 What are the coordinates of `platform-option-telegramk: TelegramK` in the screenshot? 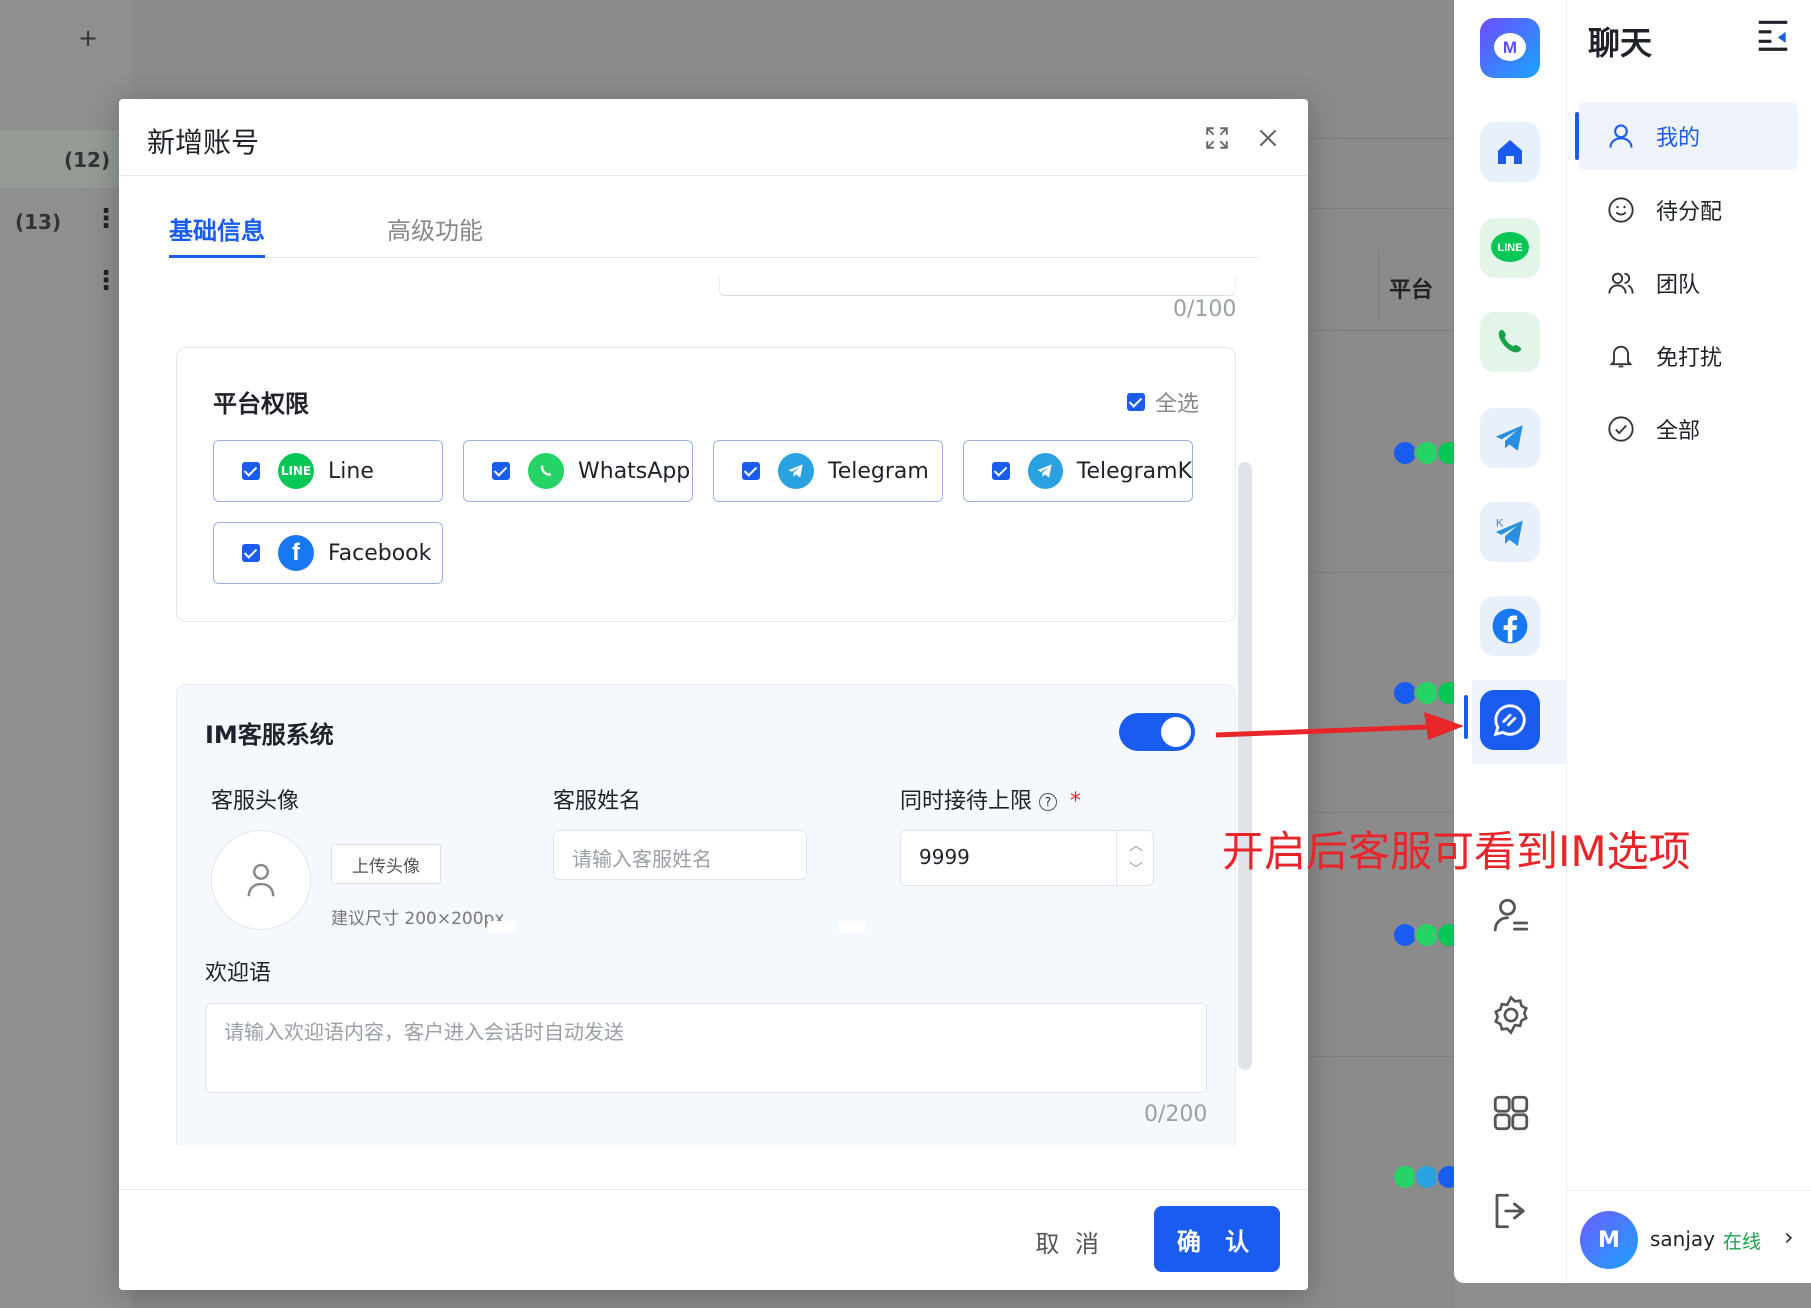 It's located at (1078, 471).